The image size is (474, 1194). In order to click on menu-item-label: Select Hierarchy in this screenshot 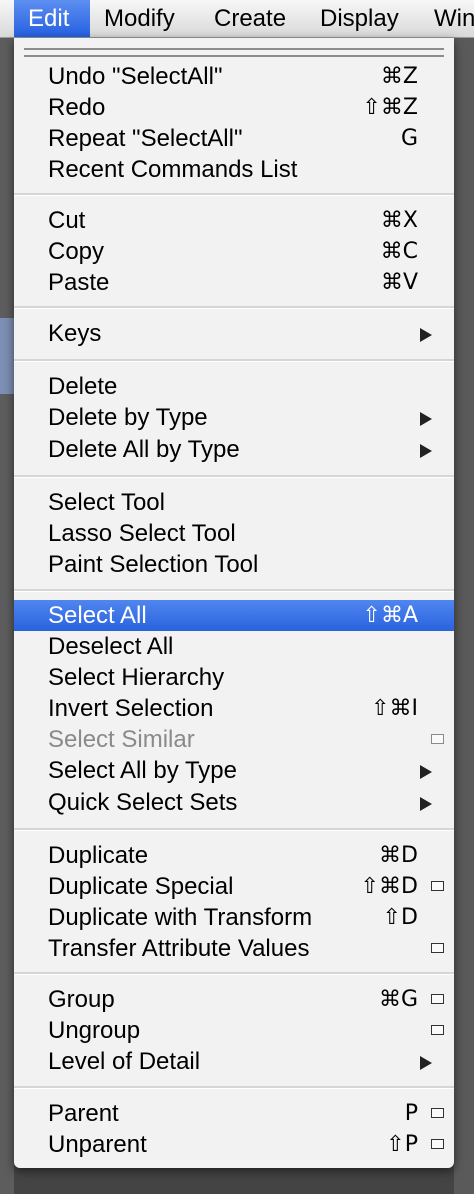, I will do `click(136, 677)`.